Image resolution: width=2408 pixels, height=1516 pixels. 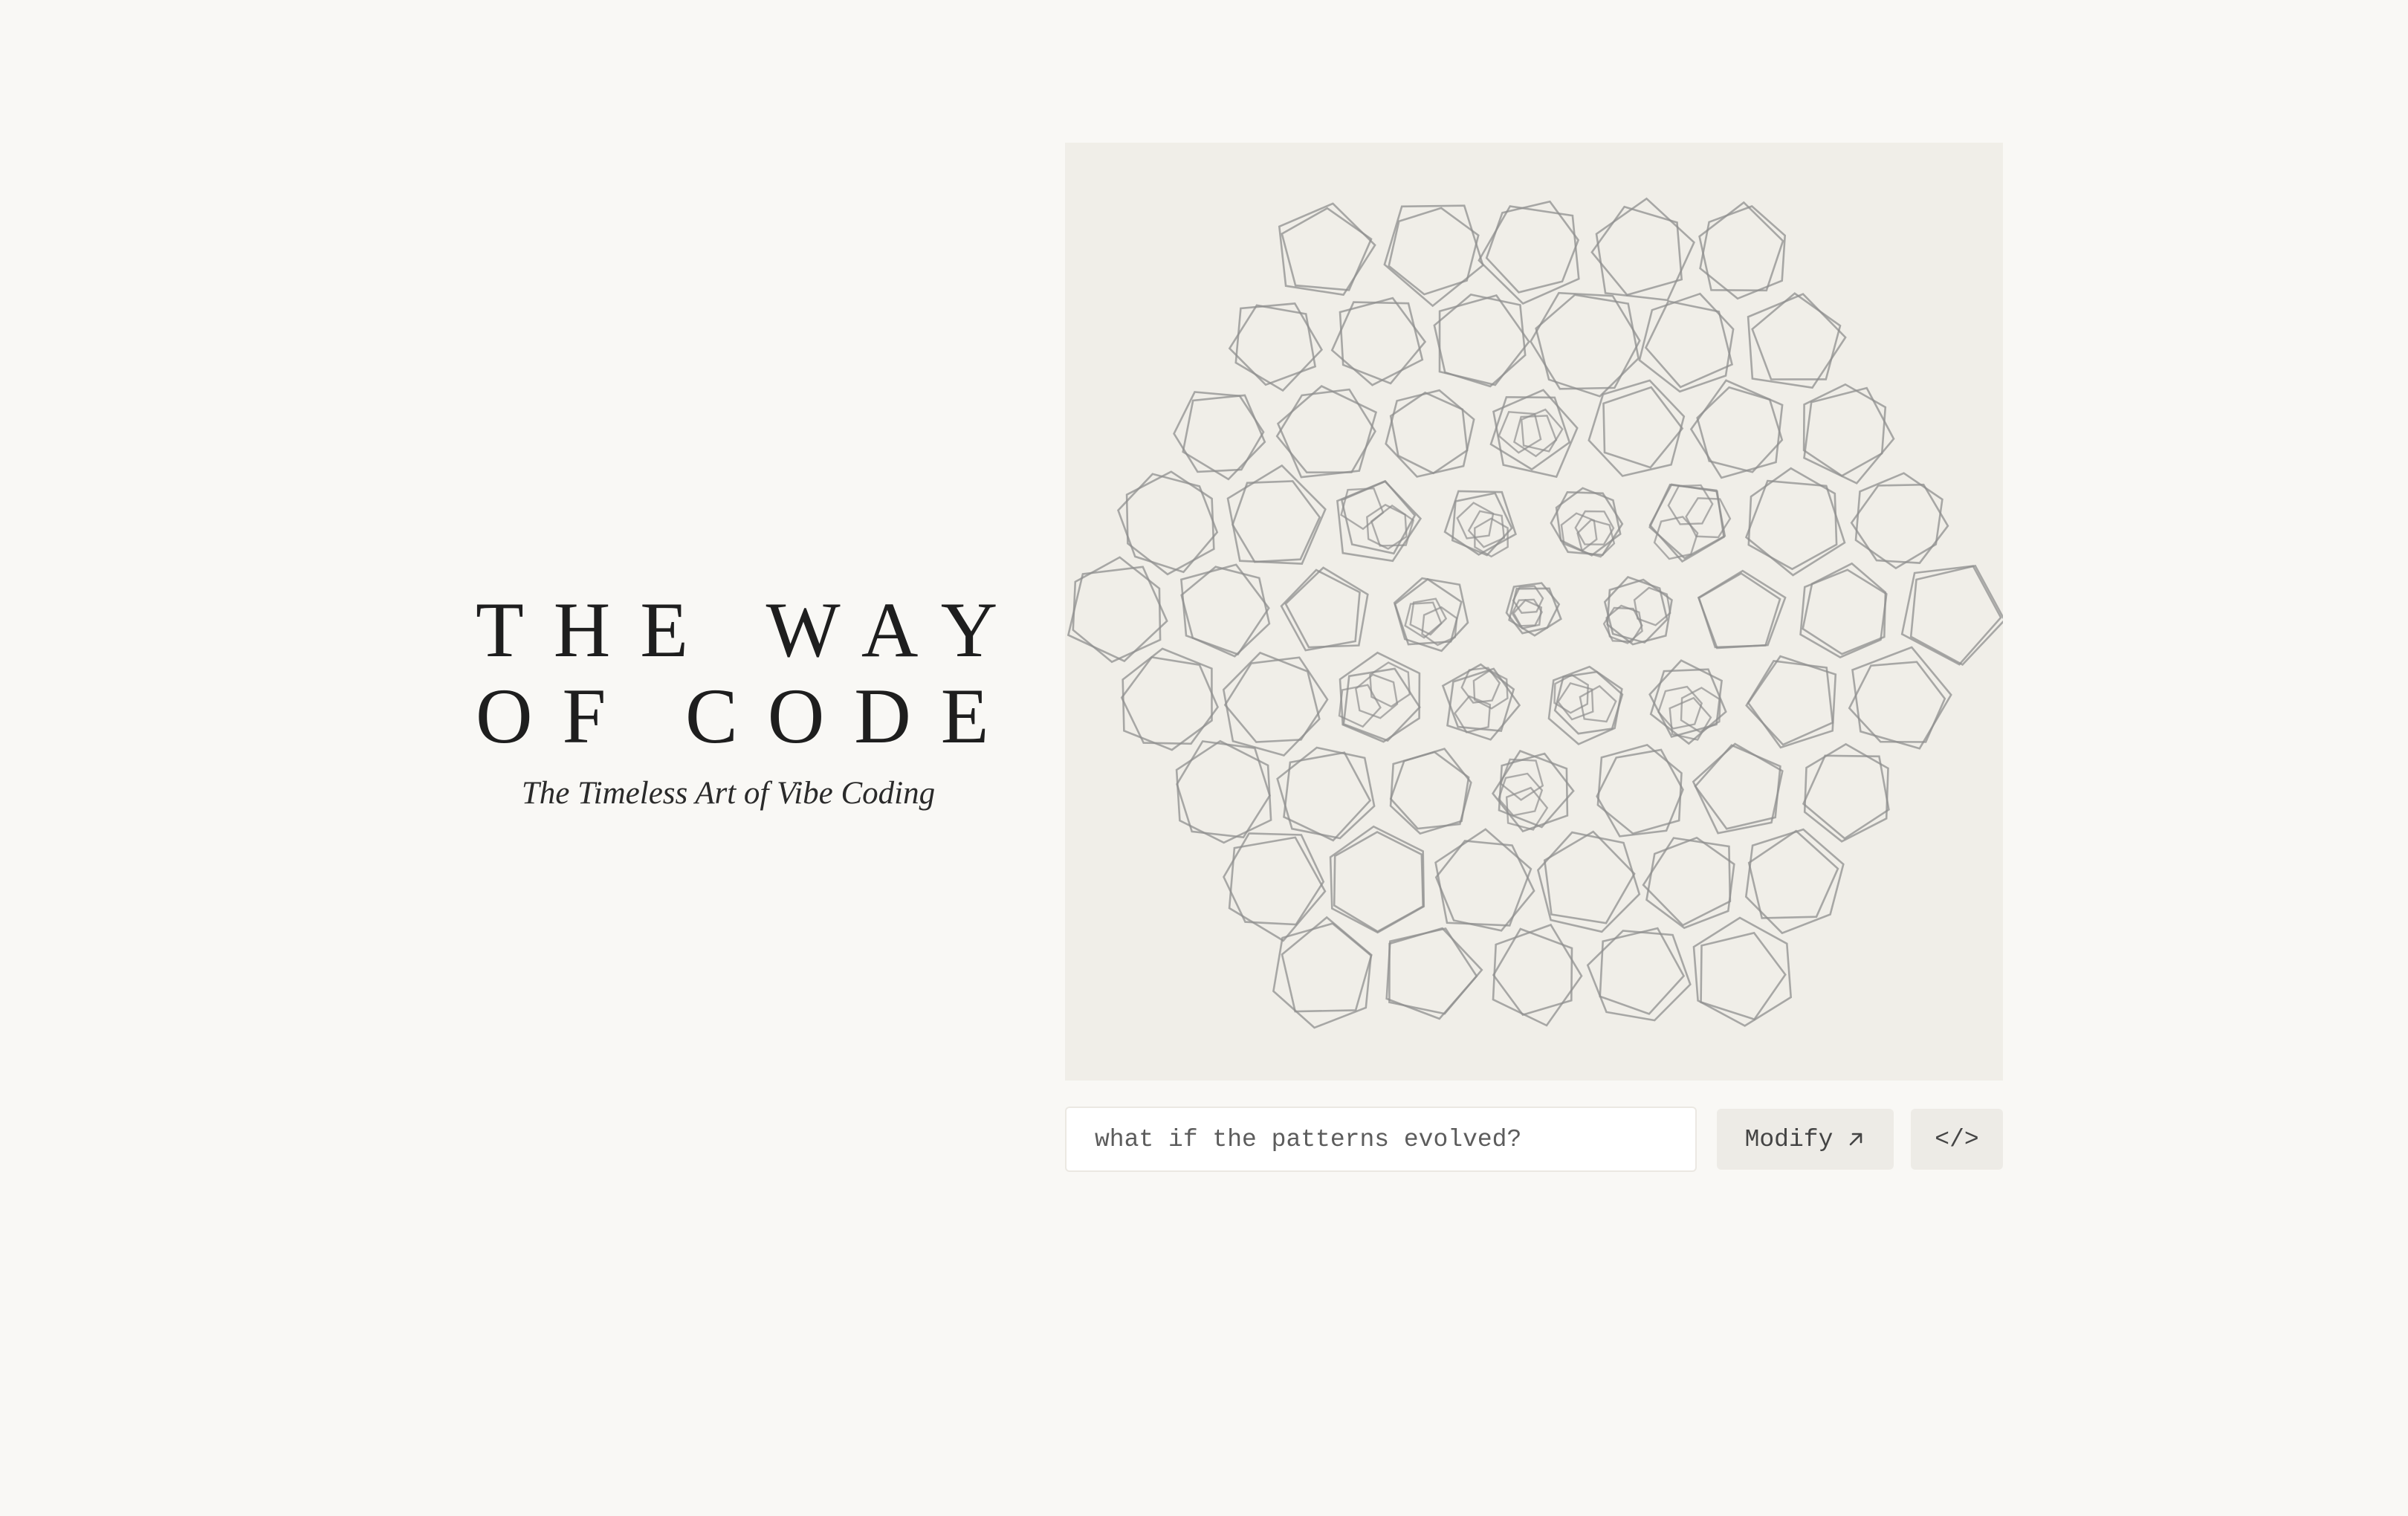 I want to click on prompt-input, so click(x=1381, y=1140).